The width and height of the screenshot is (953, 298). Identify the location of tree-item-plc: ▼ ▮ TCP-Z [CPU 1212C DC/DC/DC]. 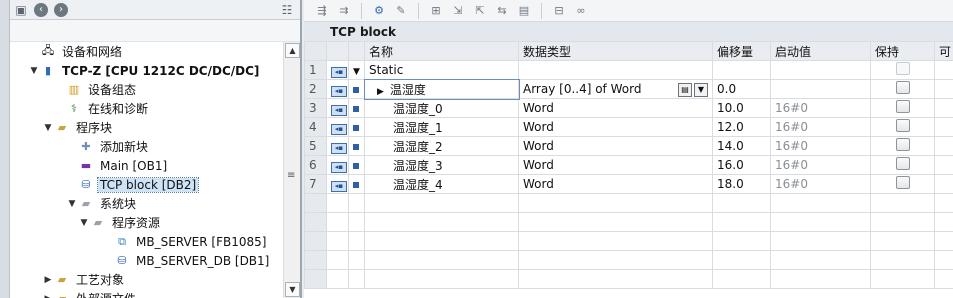
(147, 70).